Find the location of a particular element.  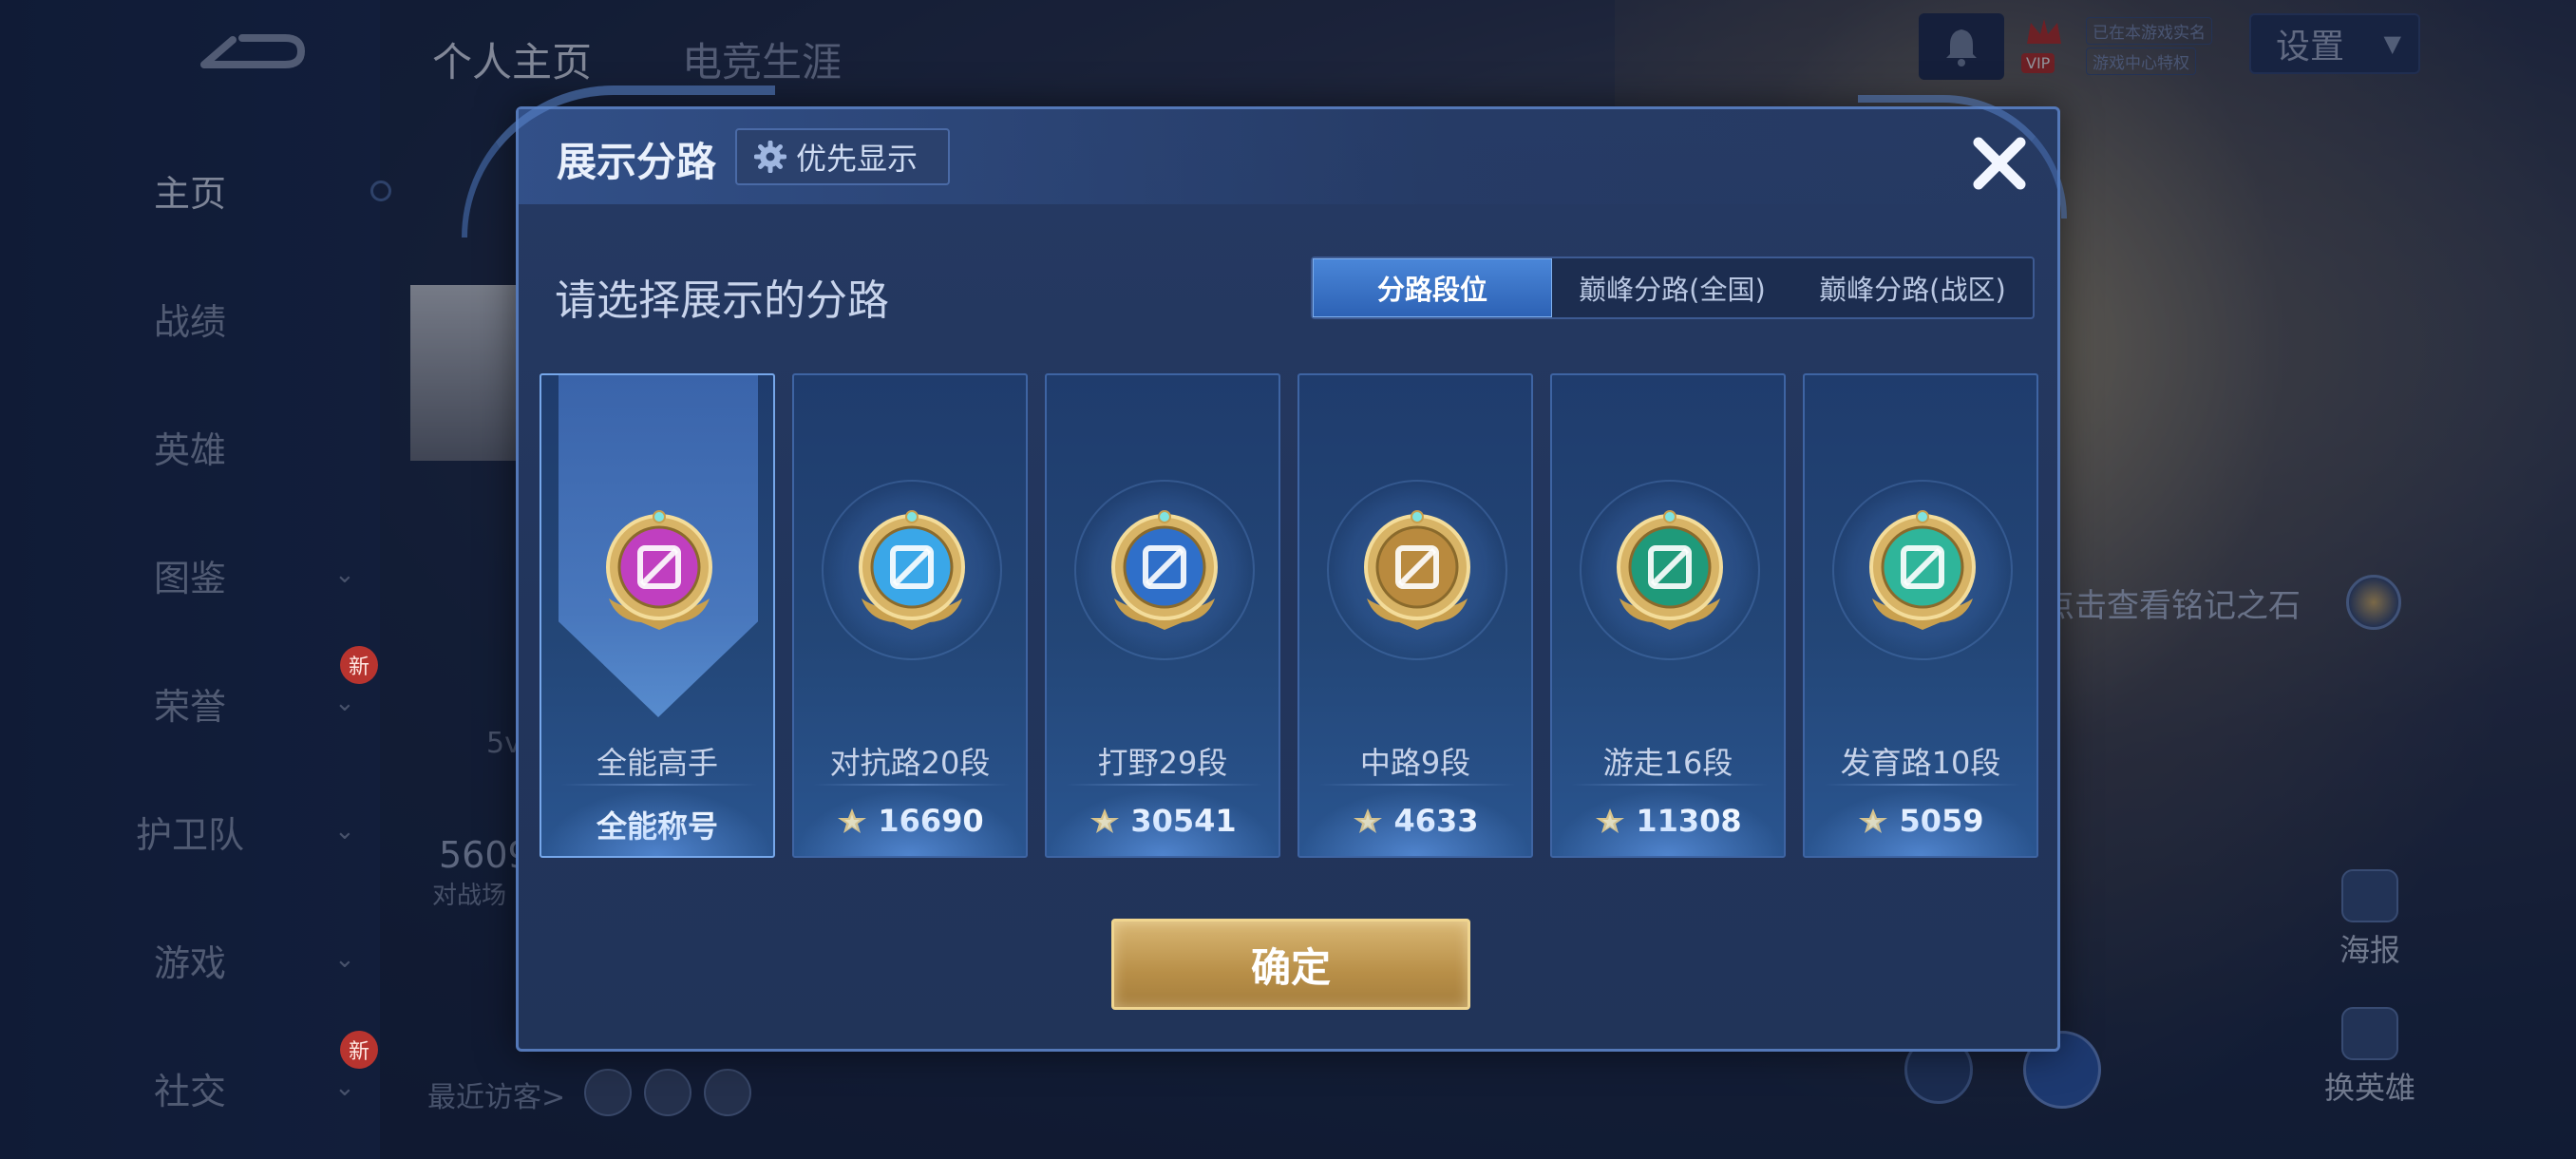

jungle-emblem-icon is located at coordinates (1164, 570).